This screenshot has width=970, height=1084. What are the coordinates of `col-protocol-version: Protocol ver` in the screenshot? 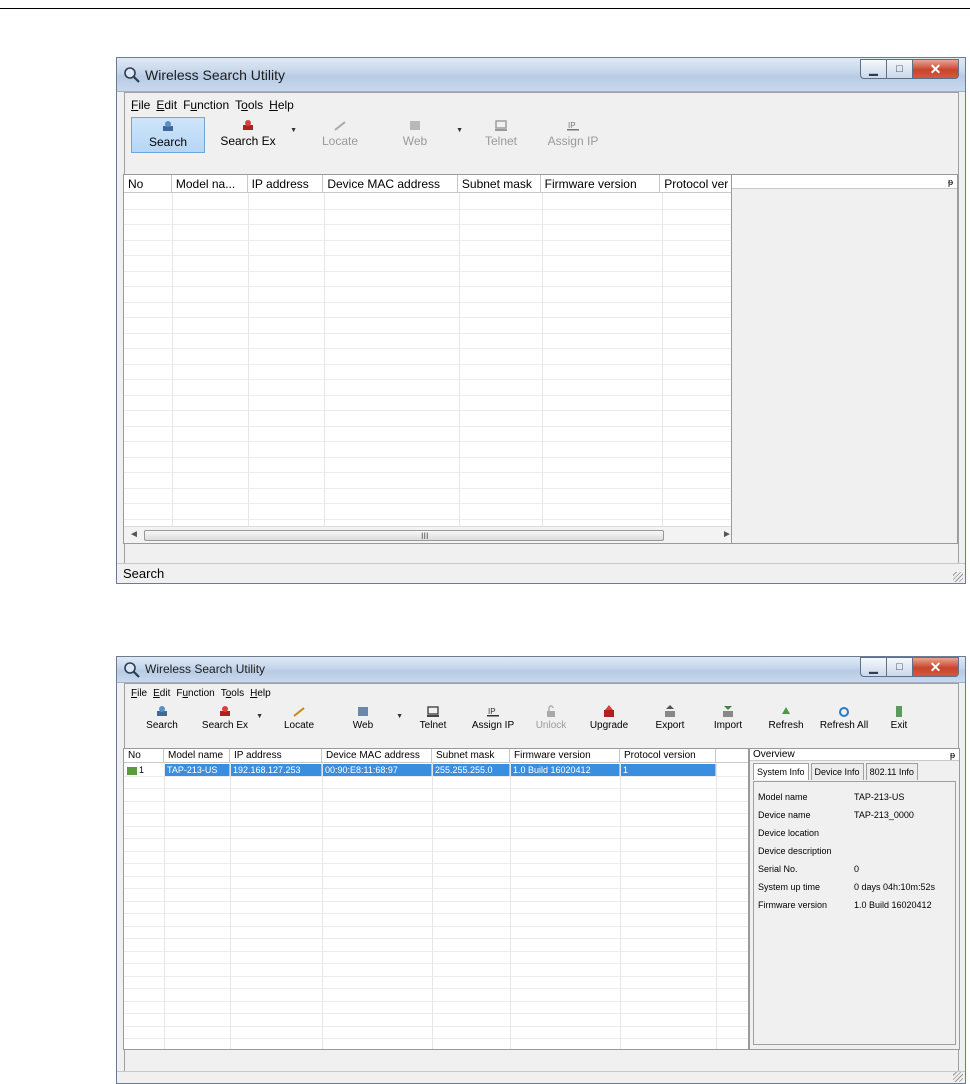 It's located at (698, 183).